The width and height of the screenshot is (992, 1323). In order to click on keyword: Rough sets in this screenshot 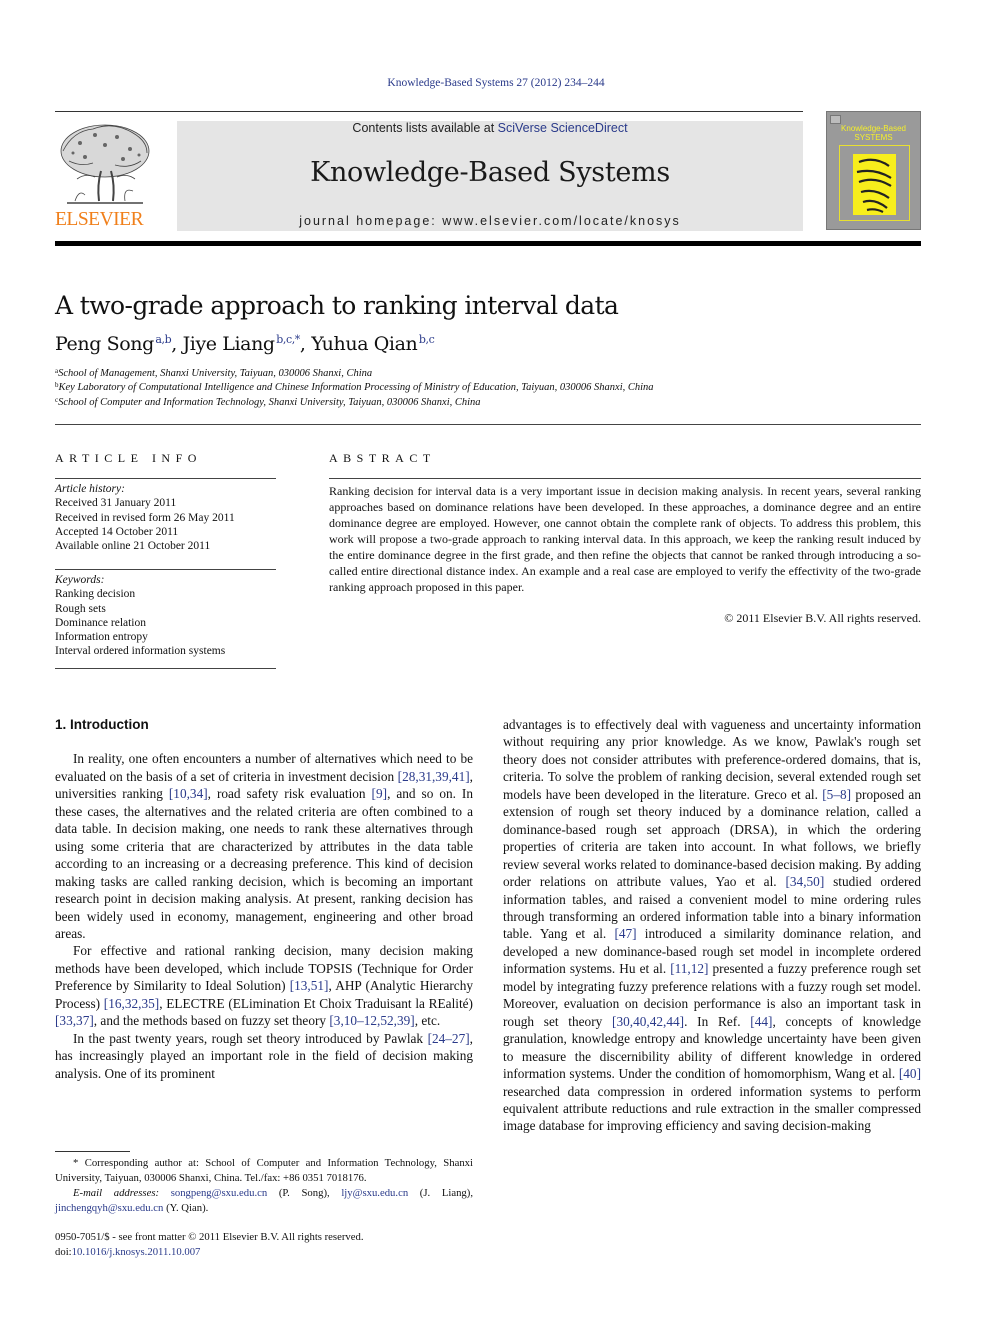, I will do `click(80, 608)`.